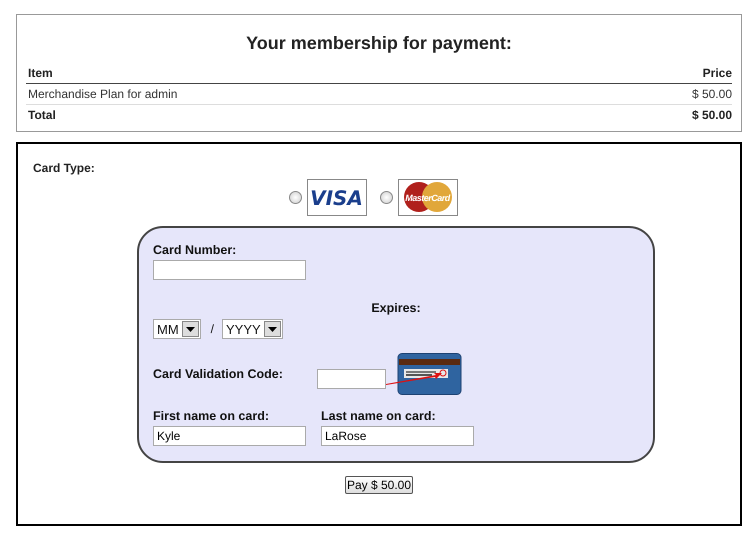  I want to click on visa-logo: VISA, so click(336, 197).